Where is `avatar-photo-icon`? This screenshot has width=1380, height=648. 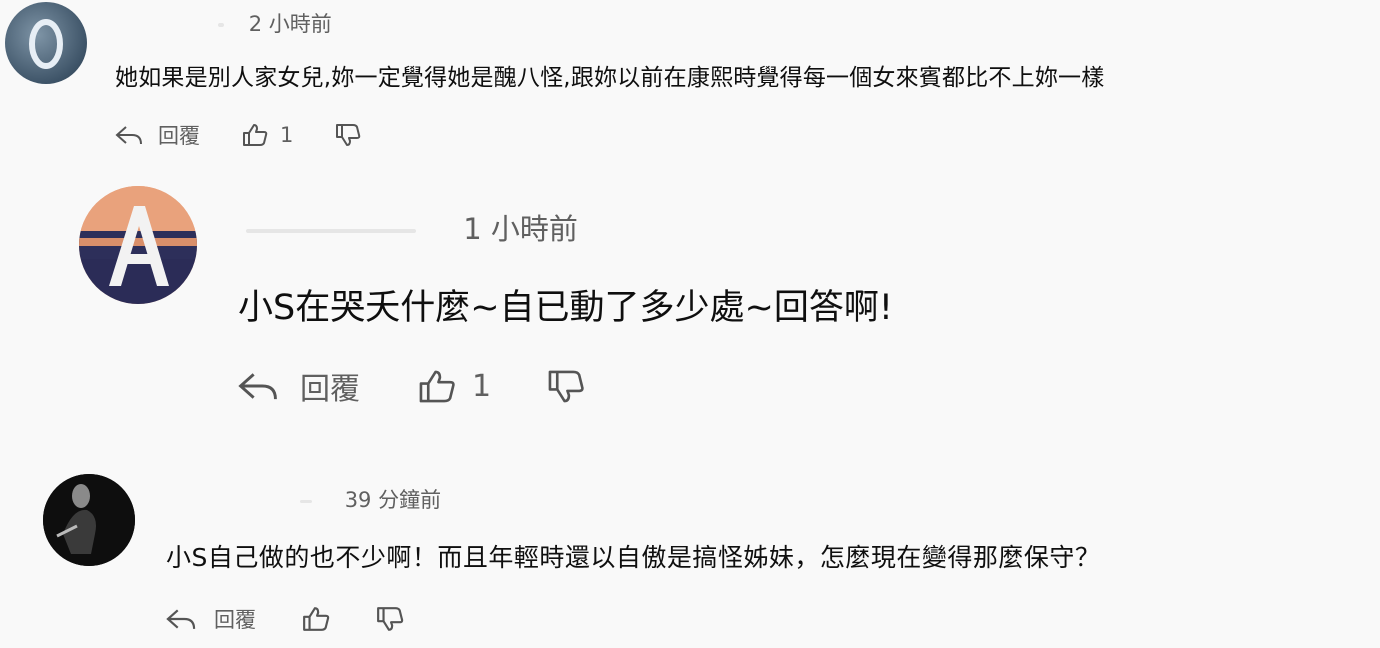
avatar-photo-icon is located at coordinates (89, 520).